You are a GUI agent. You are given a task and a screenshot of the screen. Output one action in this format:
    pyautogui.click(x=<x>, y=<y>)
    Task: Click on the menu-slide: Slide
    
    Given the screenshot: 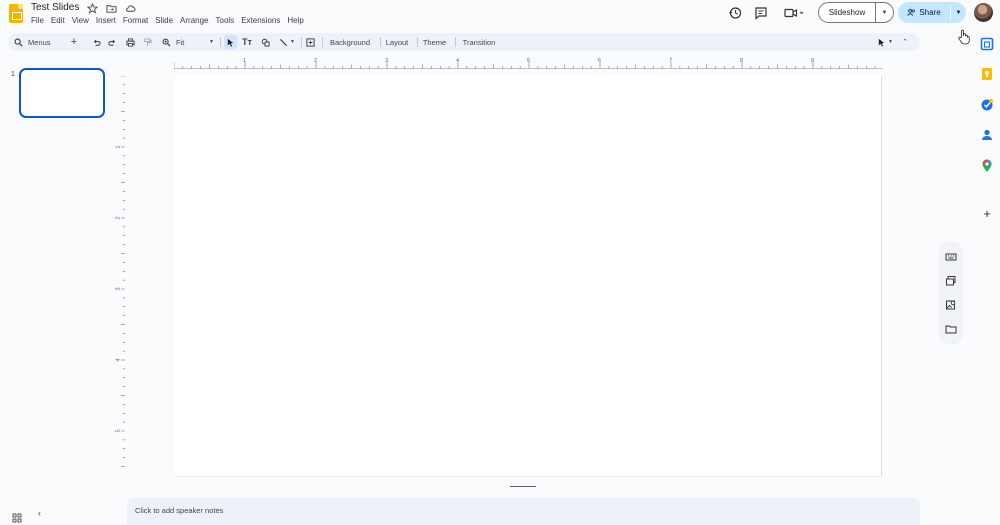 What is the action you would take?
    pyautogui.click(x=164, y=20)
    